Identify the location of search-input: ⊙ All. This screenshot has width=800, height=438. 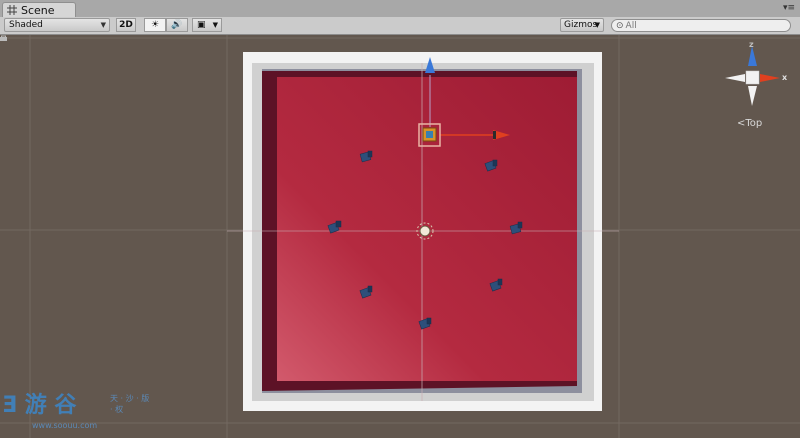
(701, 25).